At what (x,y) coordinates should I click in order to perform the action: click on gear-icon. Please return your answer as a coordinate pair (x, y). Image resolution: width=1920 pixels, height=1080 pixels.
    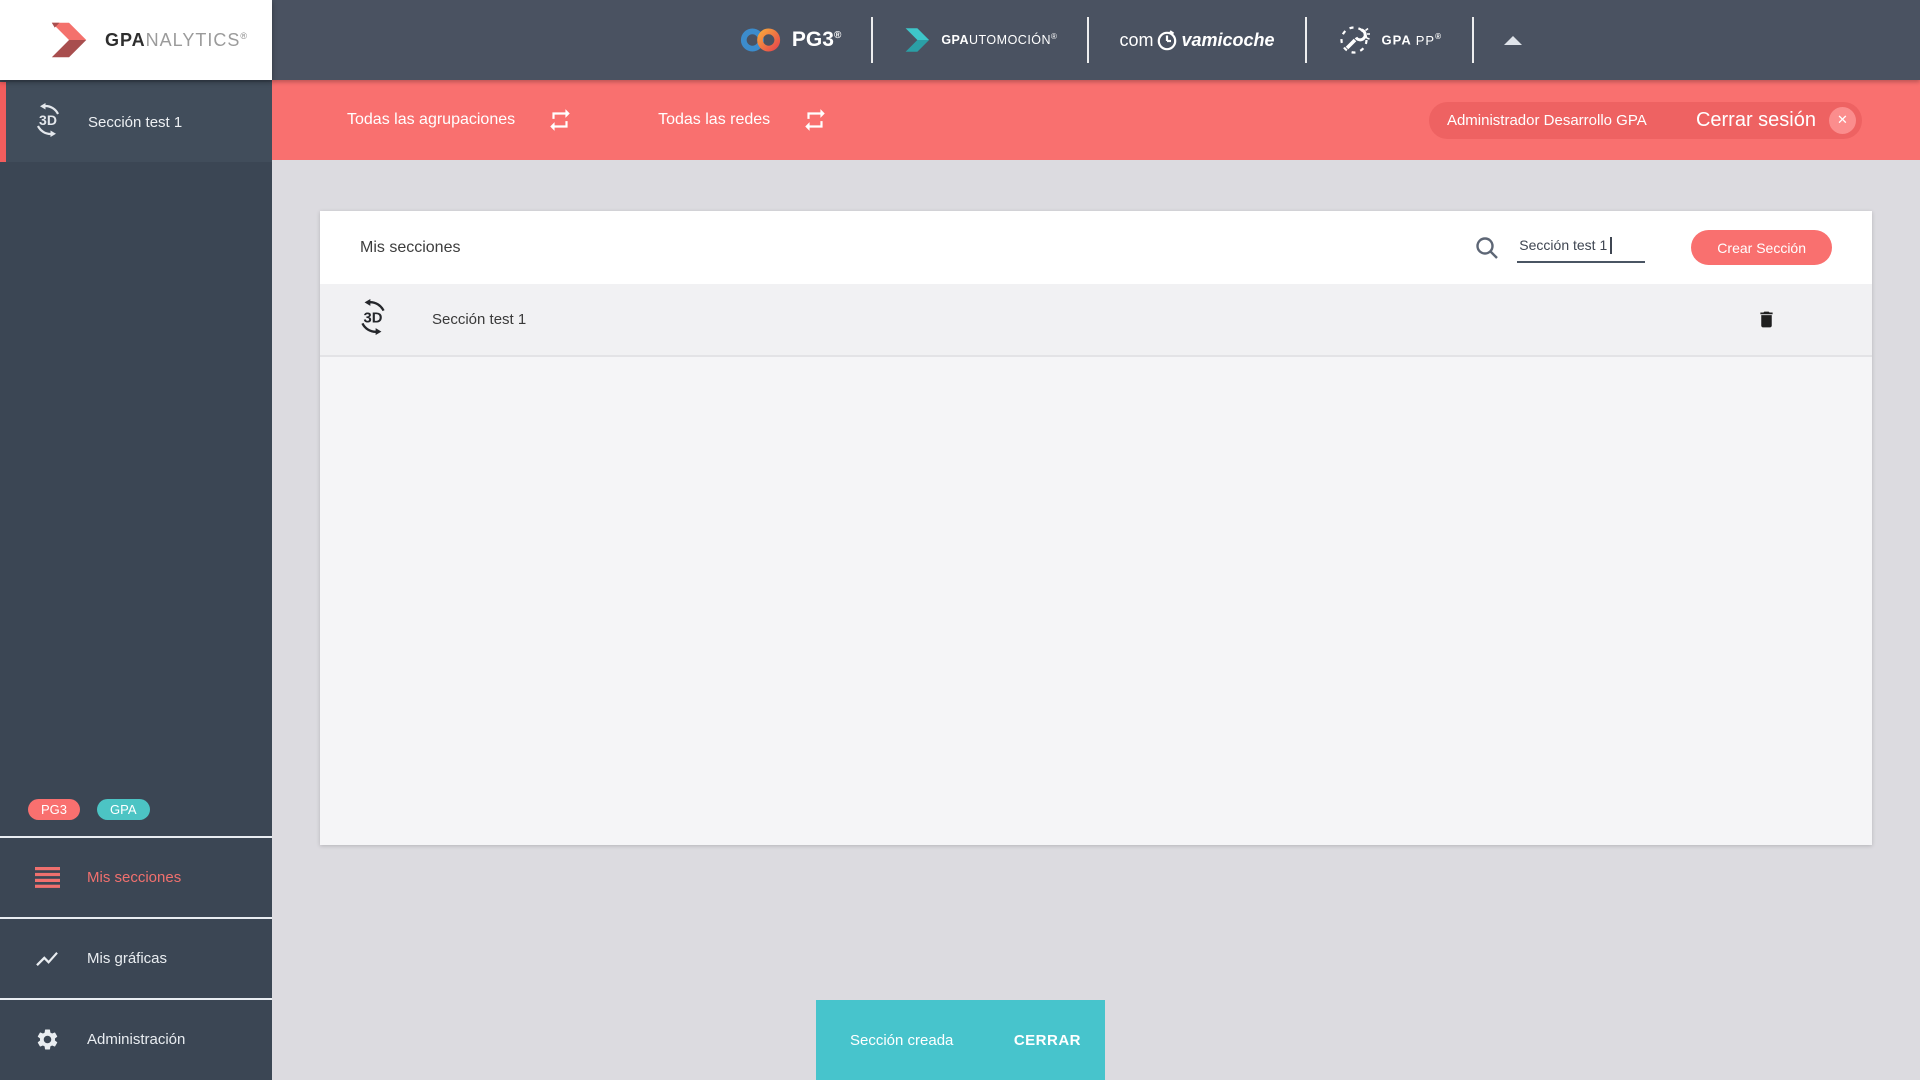
    Looking at the image, I should click on (47, 1040).